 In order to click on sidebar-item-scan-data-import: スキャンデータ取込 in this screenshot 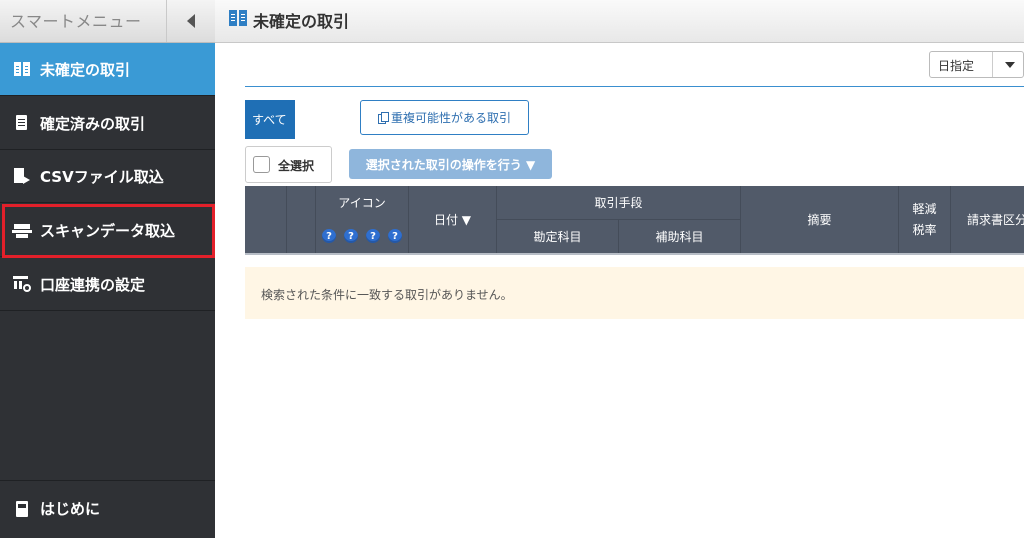, I will do `click(107, 230)`.